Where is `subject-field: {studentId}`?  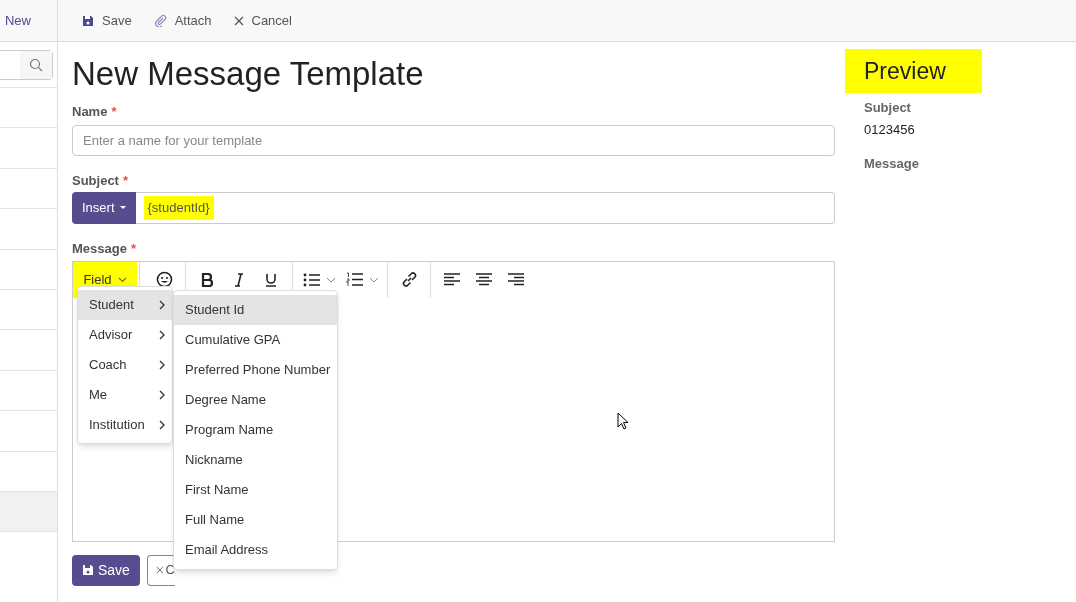 subject-field: {studentId} is located at coordinates (485, 208).